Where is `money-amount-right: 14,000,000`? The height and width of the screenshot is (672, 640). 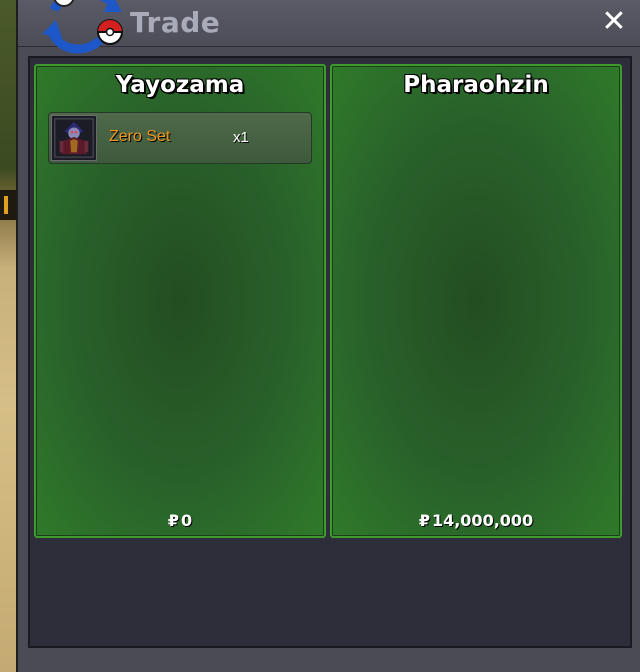 money-amount-right: 14,000,000 is located at coordinates (482, 520).